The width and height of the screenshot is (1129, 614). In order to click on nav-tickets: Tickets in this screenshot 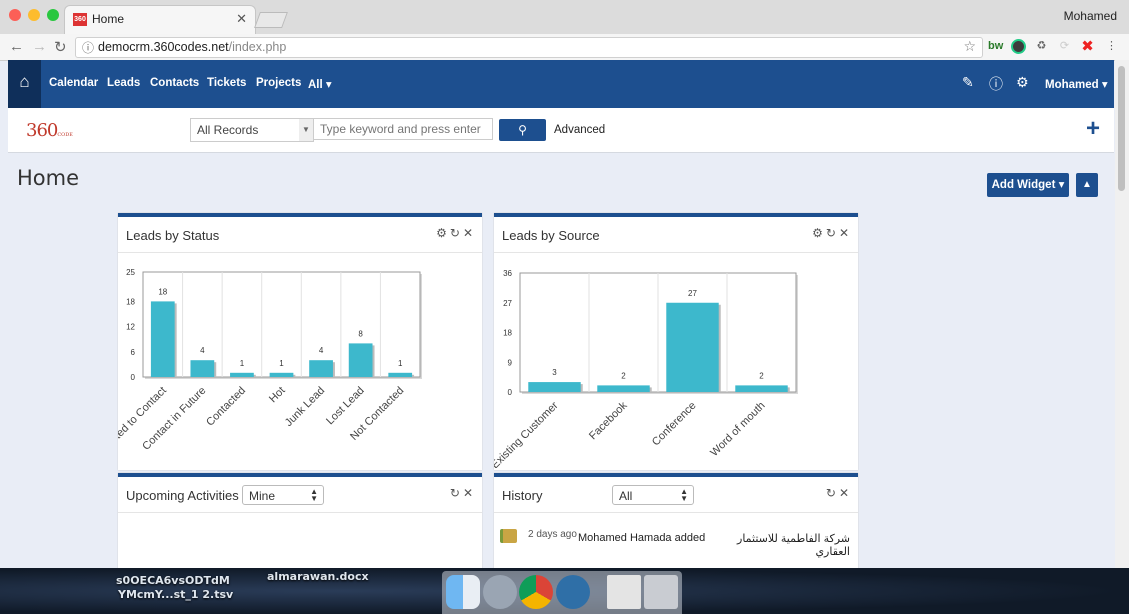, I will do `click(226, 83)`.